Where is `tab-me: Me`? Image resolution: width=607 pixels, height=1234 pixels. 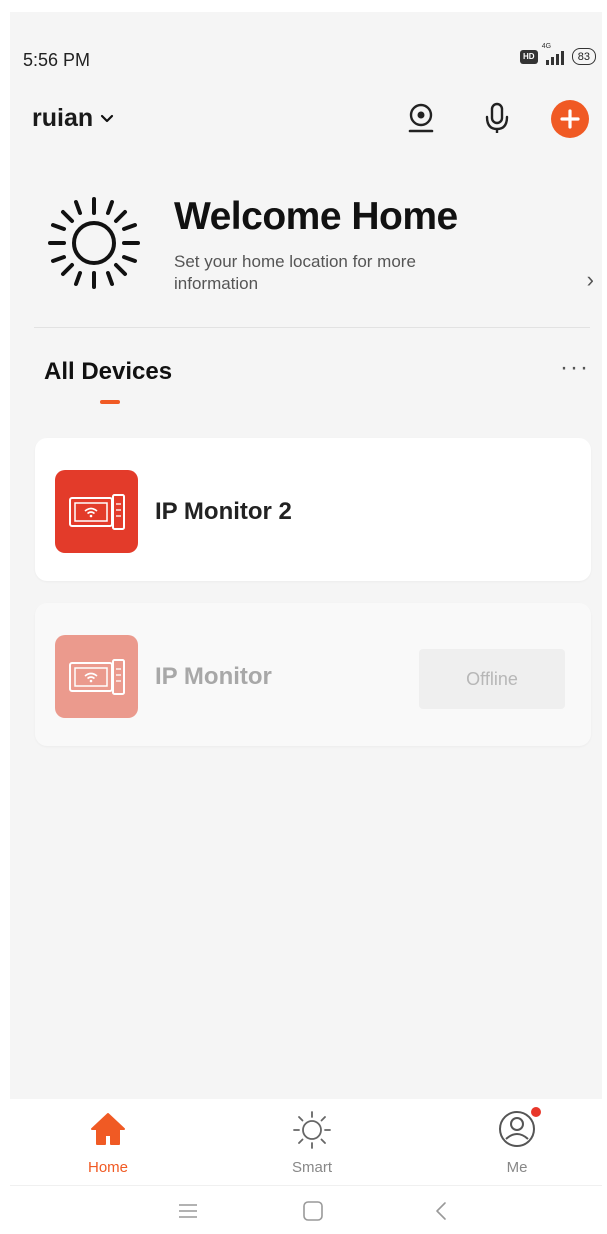 tab-me: Me is located at coordinates (517, 1145).